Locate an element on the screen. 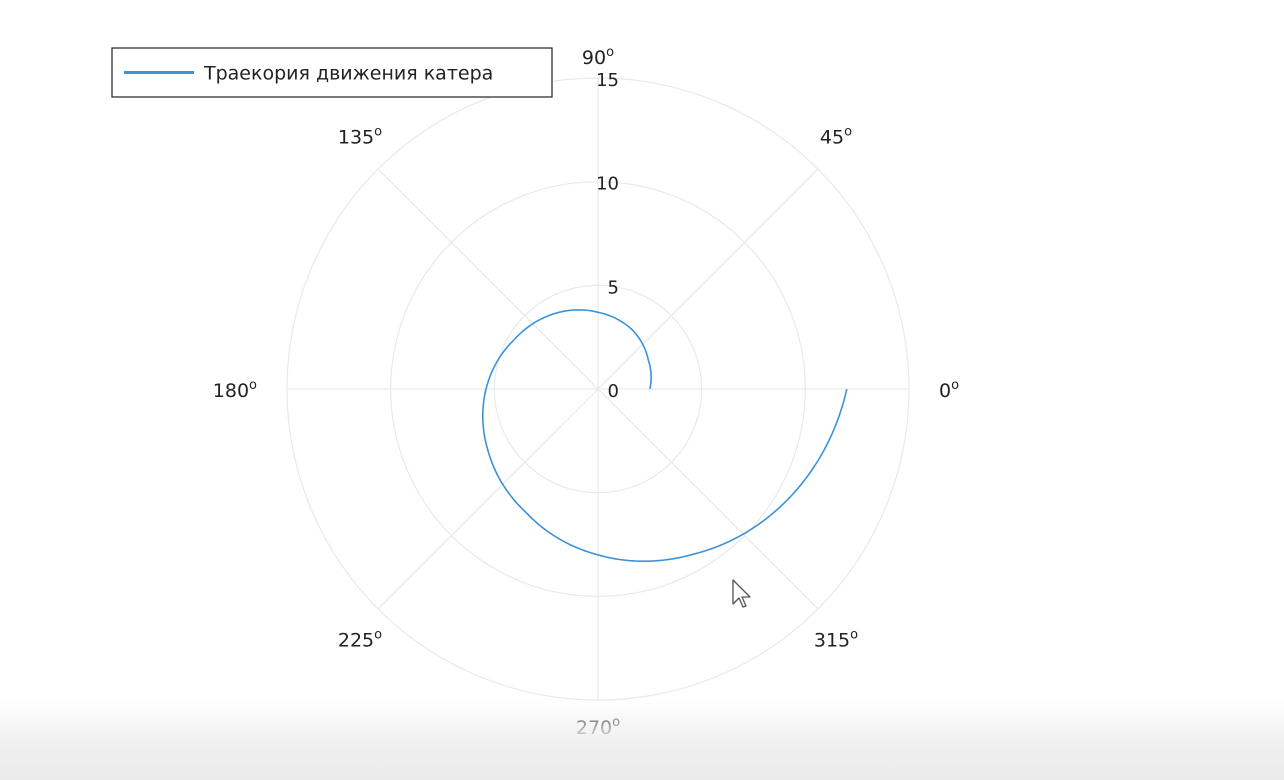 This screenshot has width=1284, height=780. theta-tick-value: 90 is located at coordinates (594, 58).